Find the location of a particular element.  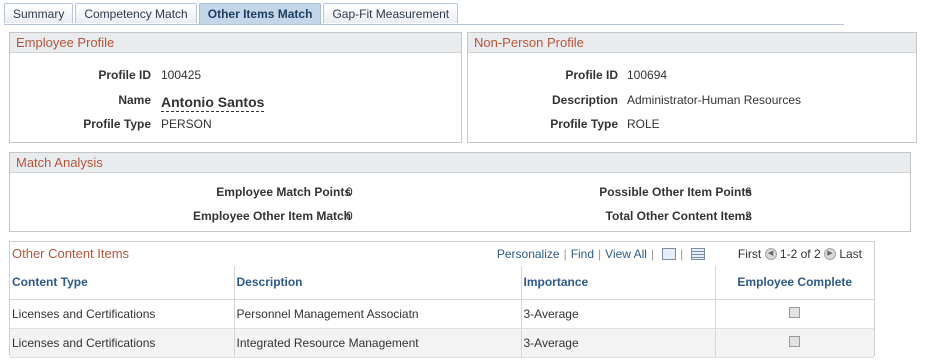

emp-other-item-match-value: 0 is located at coordinates (349, 216).